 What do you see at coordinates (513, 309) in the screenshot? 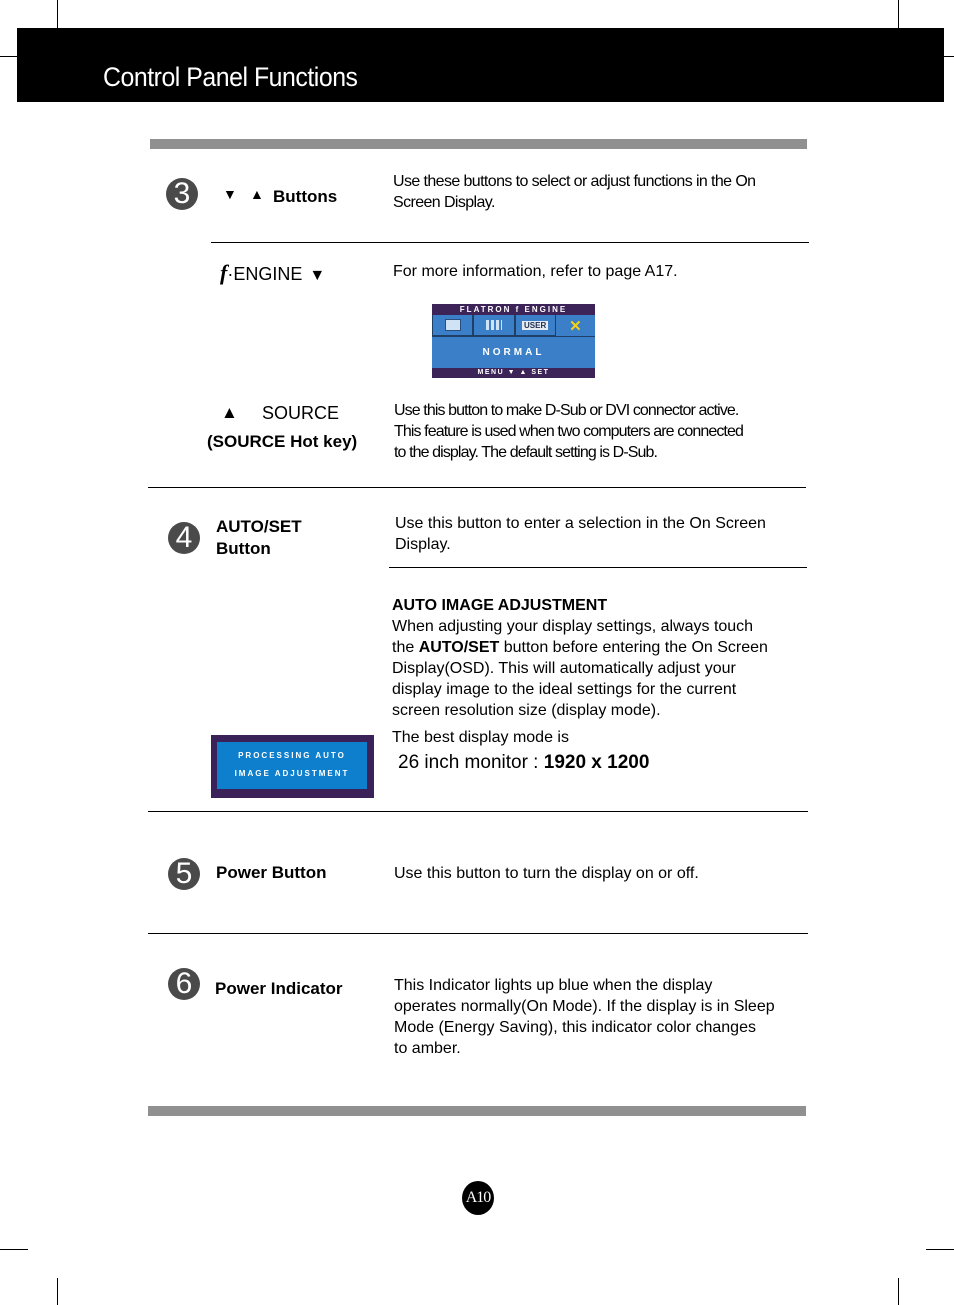
I see `osd-title: FLATRON f ENGINE` at bounding box center [513, 309].